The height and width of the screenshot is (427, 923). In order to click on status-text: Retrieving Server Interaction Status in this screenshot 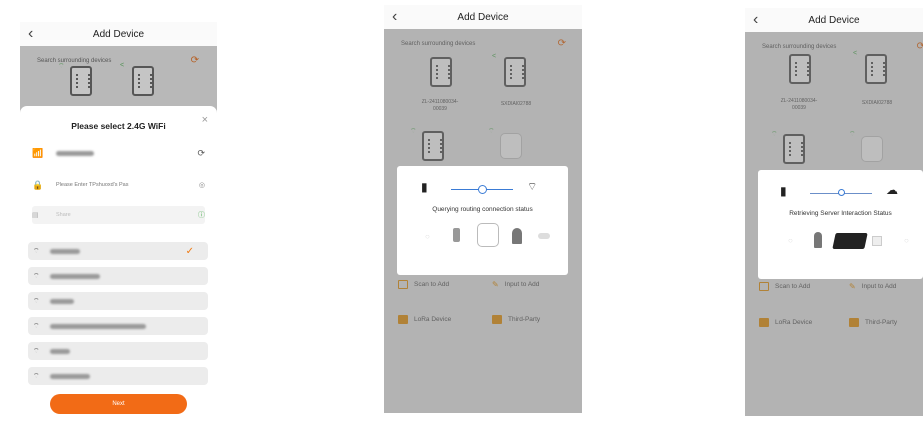, I will do `click(840, 213)`.